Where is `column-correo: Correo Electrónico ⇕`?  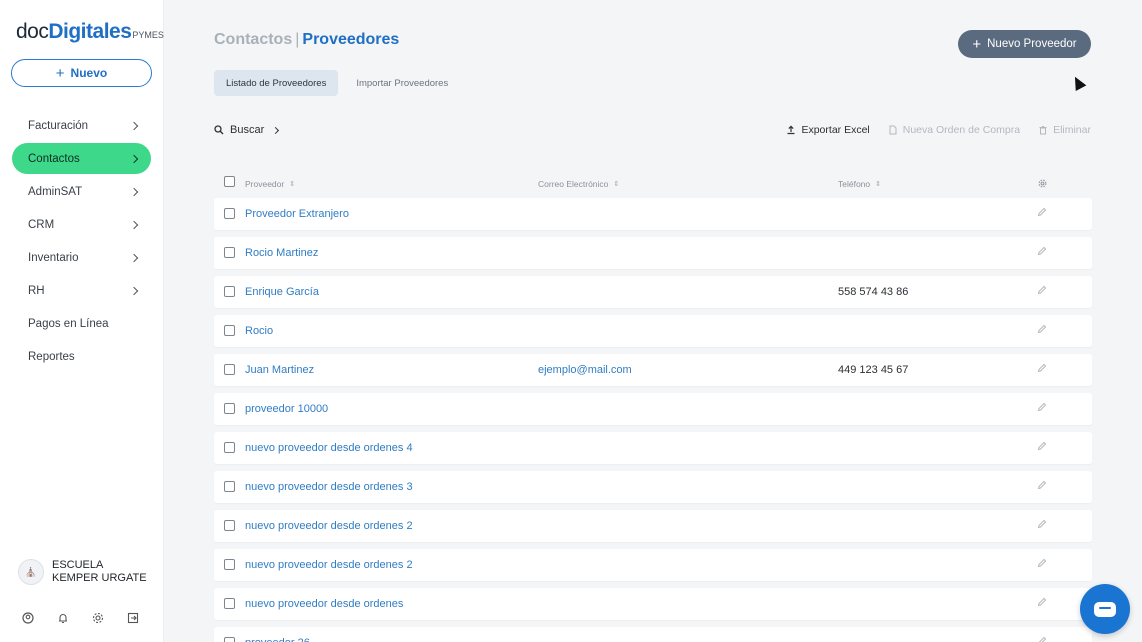
column-correo: Correo Electrónico ⇕ is located at coordinates (578, 184).